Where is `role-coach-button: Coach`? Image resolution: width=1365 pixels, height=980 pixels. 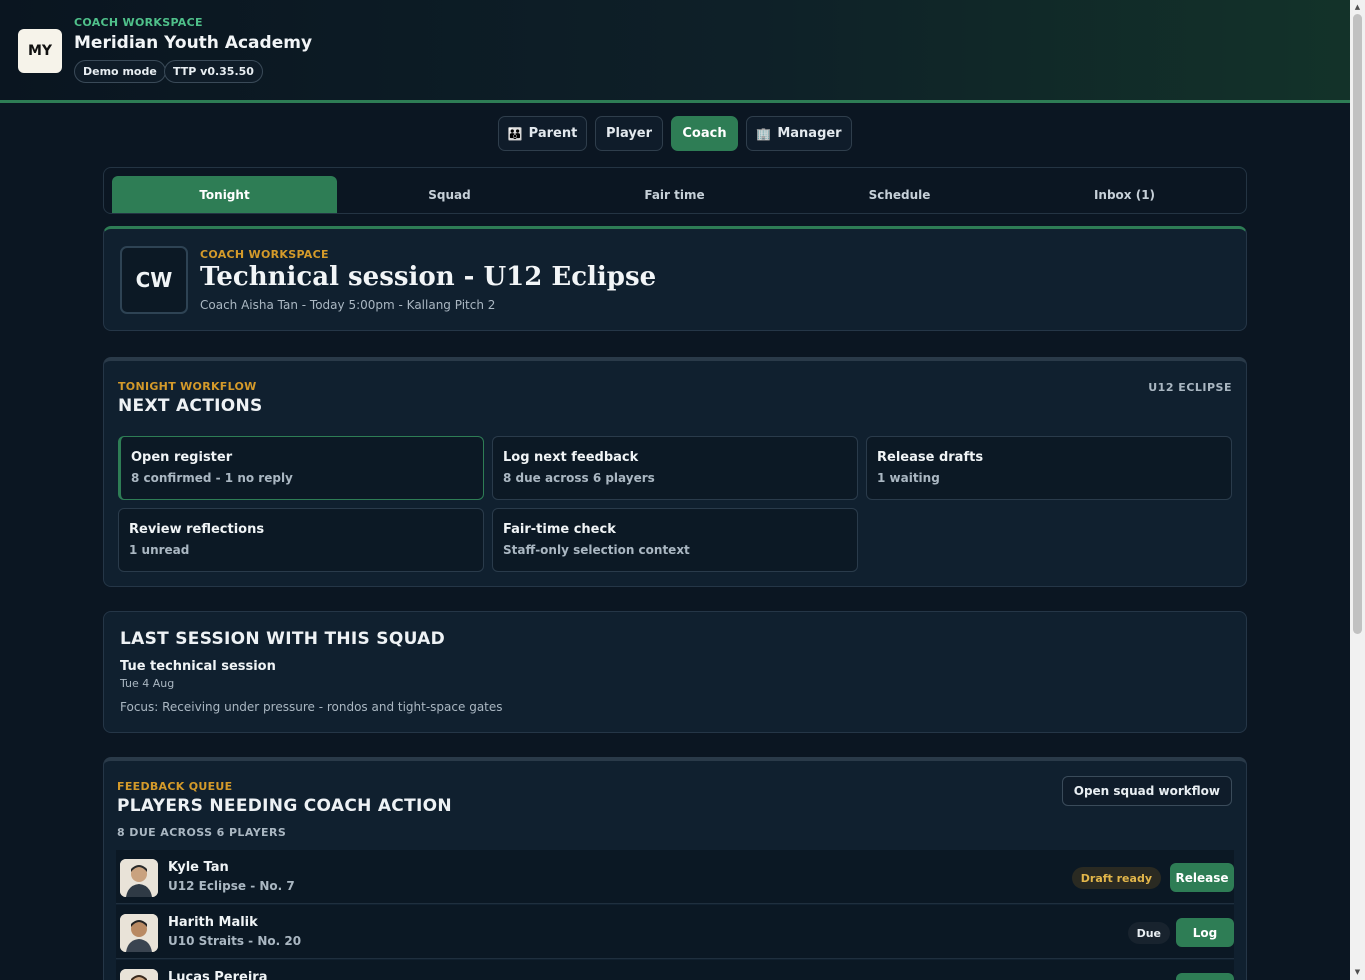
role-coach-button: Coach is located at coordinates (704, 133).